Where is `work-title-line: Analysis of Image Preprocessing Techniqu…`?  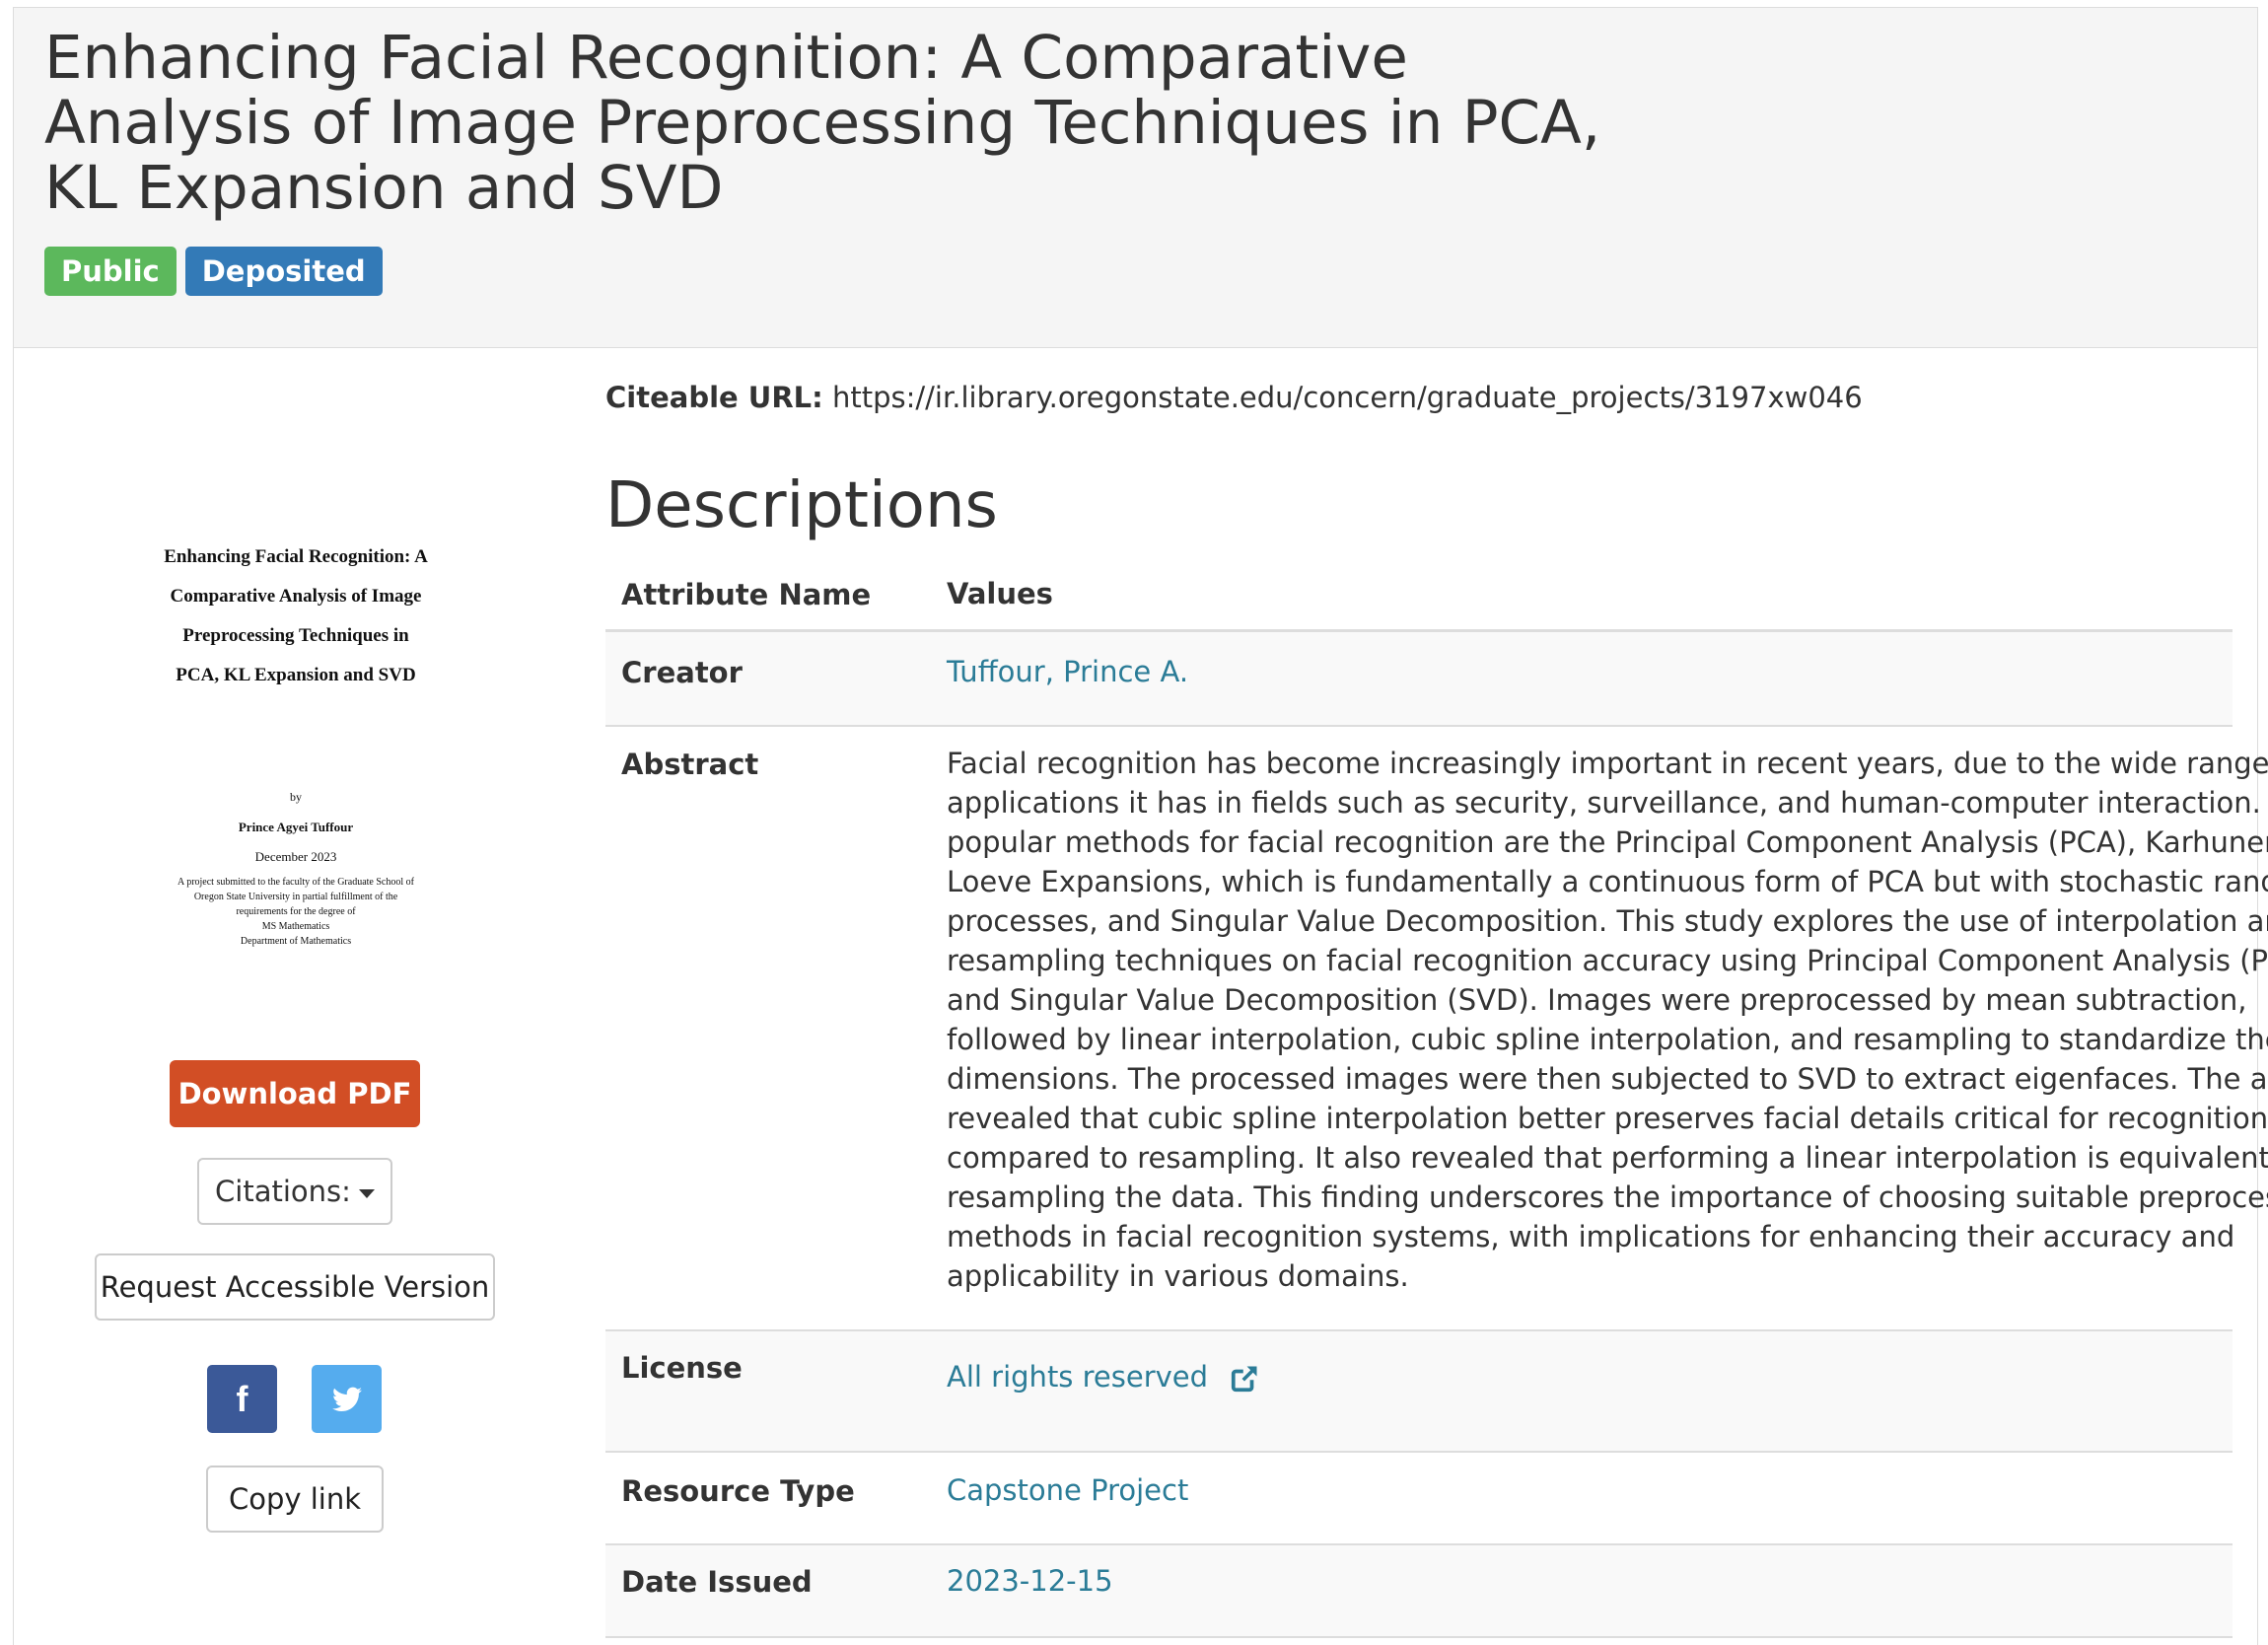
work-title-line: Analysis of Image Preprocessing Techniqu… is located at coordinates (822, 123).